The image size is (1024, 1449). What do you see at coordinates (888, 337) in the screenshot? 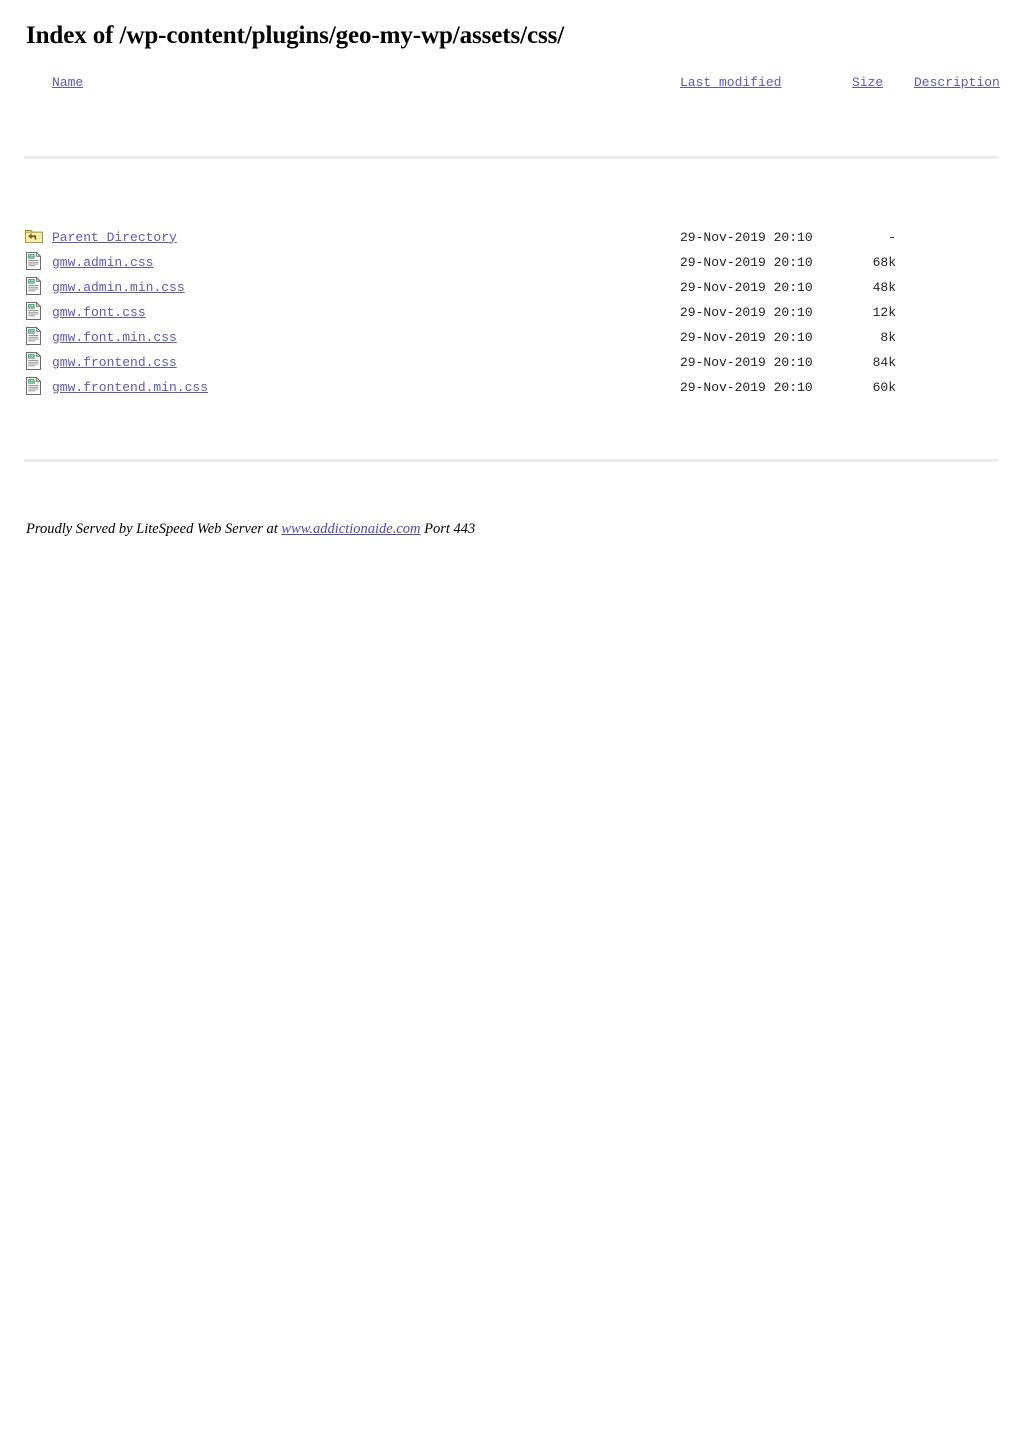
I see `row-size-cell: 8k` at bounding box center [888, 337].